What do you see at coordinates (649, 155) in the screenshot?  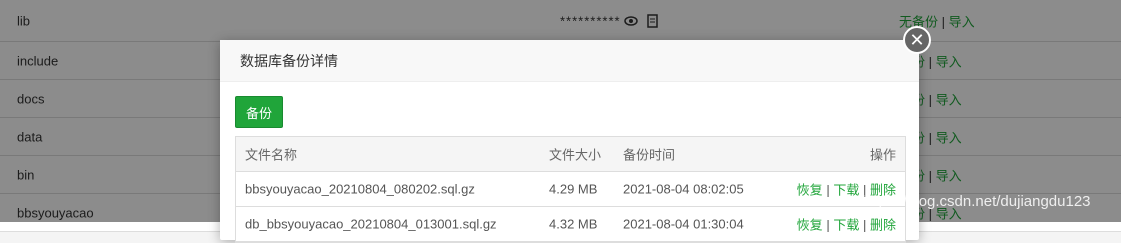 I see `column-time: 备份时间` at bounding box center [649, 155].